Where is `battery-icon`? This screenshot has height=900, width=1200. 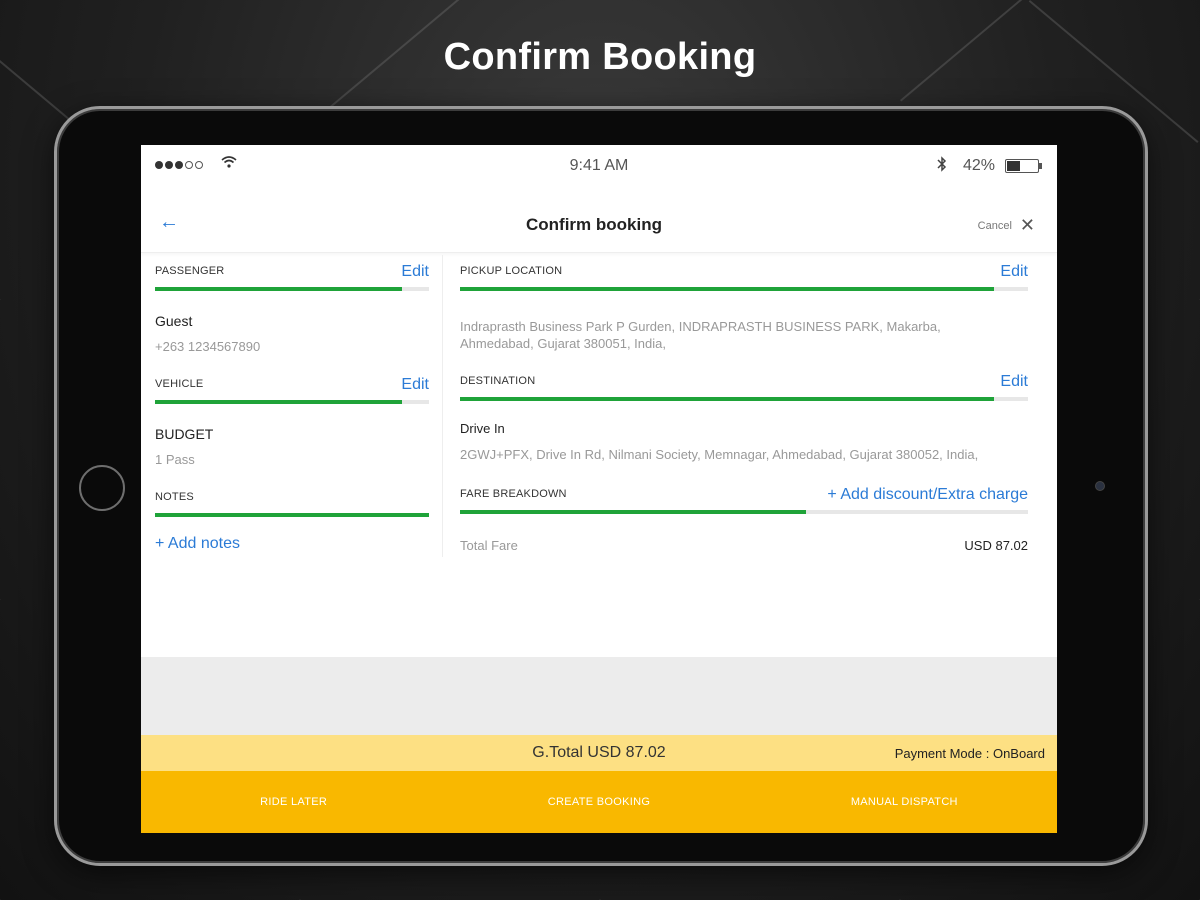 battery-icon is located at coordinates (1023, 166).